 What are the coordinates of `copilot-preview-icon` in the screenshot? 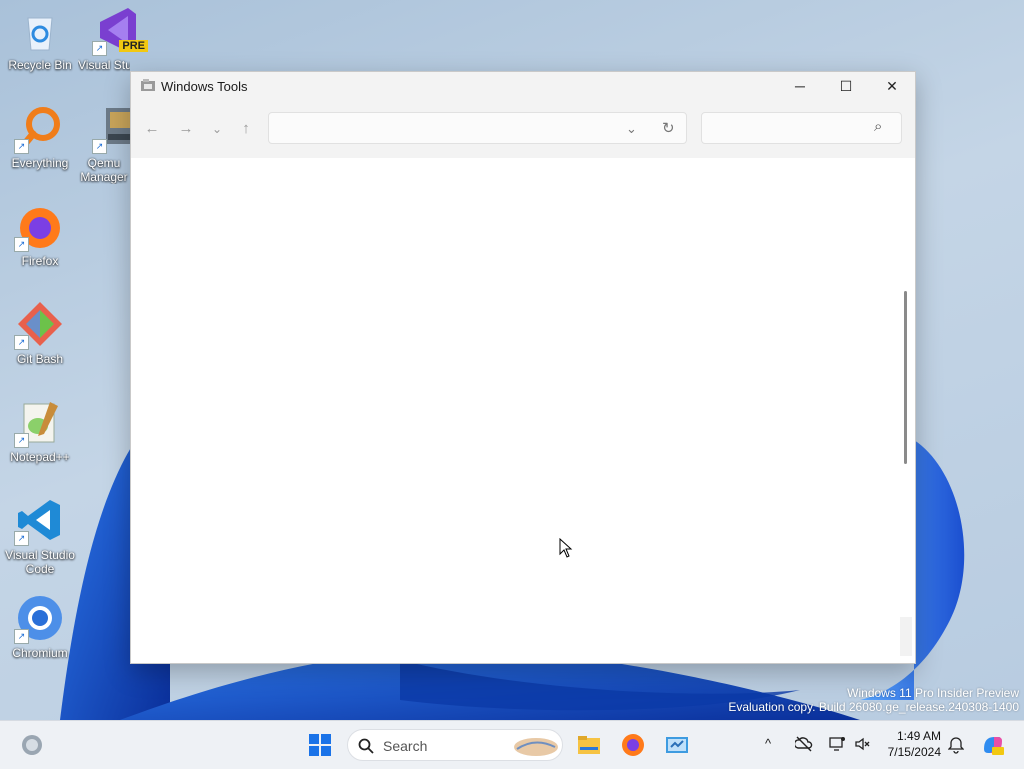 It's located at (993, 745).